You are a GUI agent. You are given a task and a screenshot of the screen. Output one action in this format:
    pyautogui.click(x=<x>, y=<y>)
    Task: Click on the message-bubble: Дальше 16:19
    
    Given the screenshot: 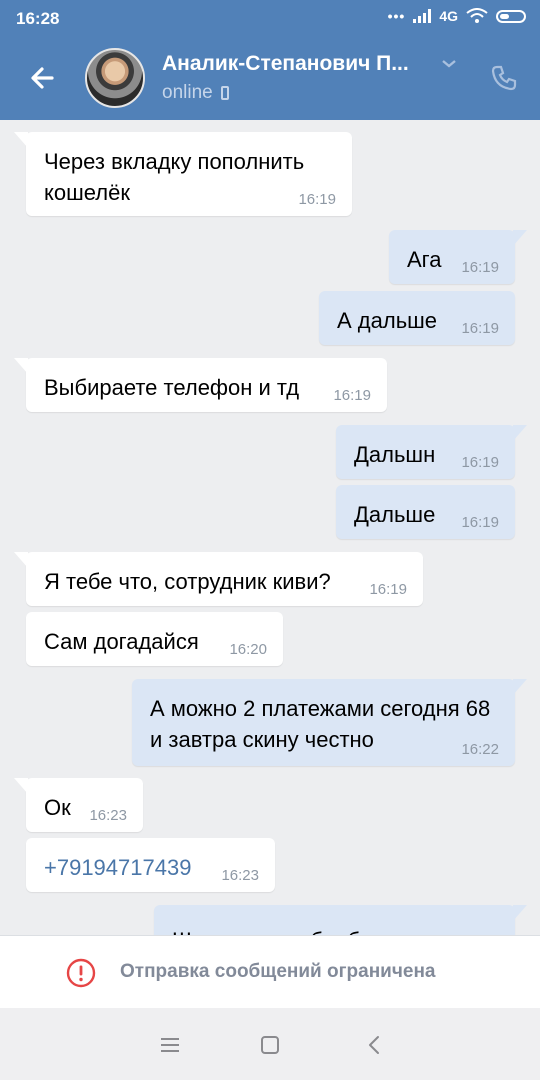 What is the action you would take?
    pyautogui.click(x=425, y=512)
    